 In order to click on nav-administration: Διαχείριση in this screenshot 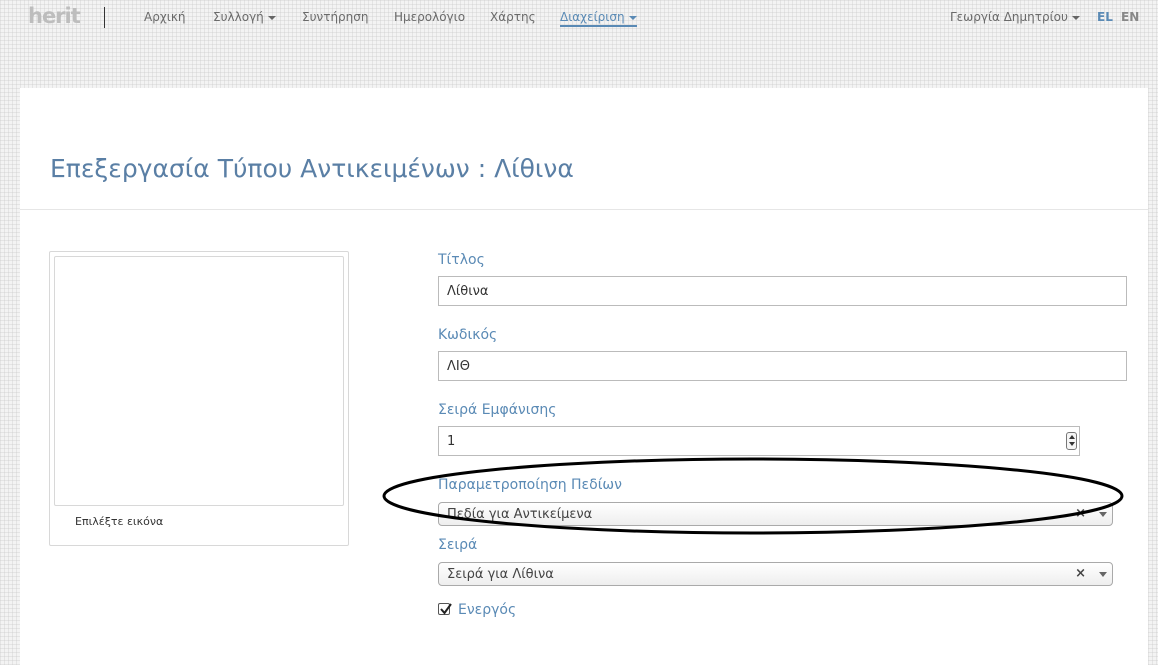, I will do `click(598, 18)`.